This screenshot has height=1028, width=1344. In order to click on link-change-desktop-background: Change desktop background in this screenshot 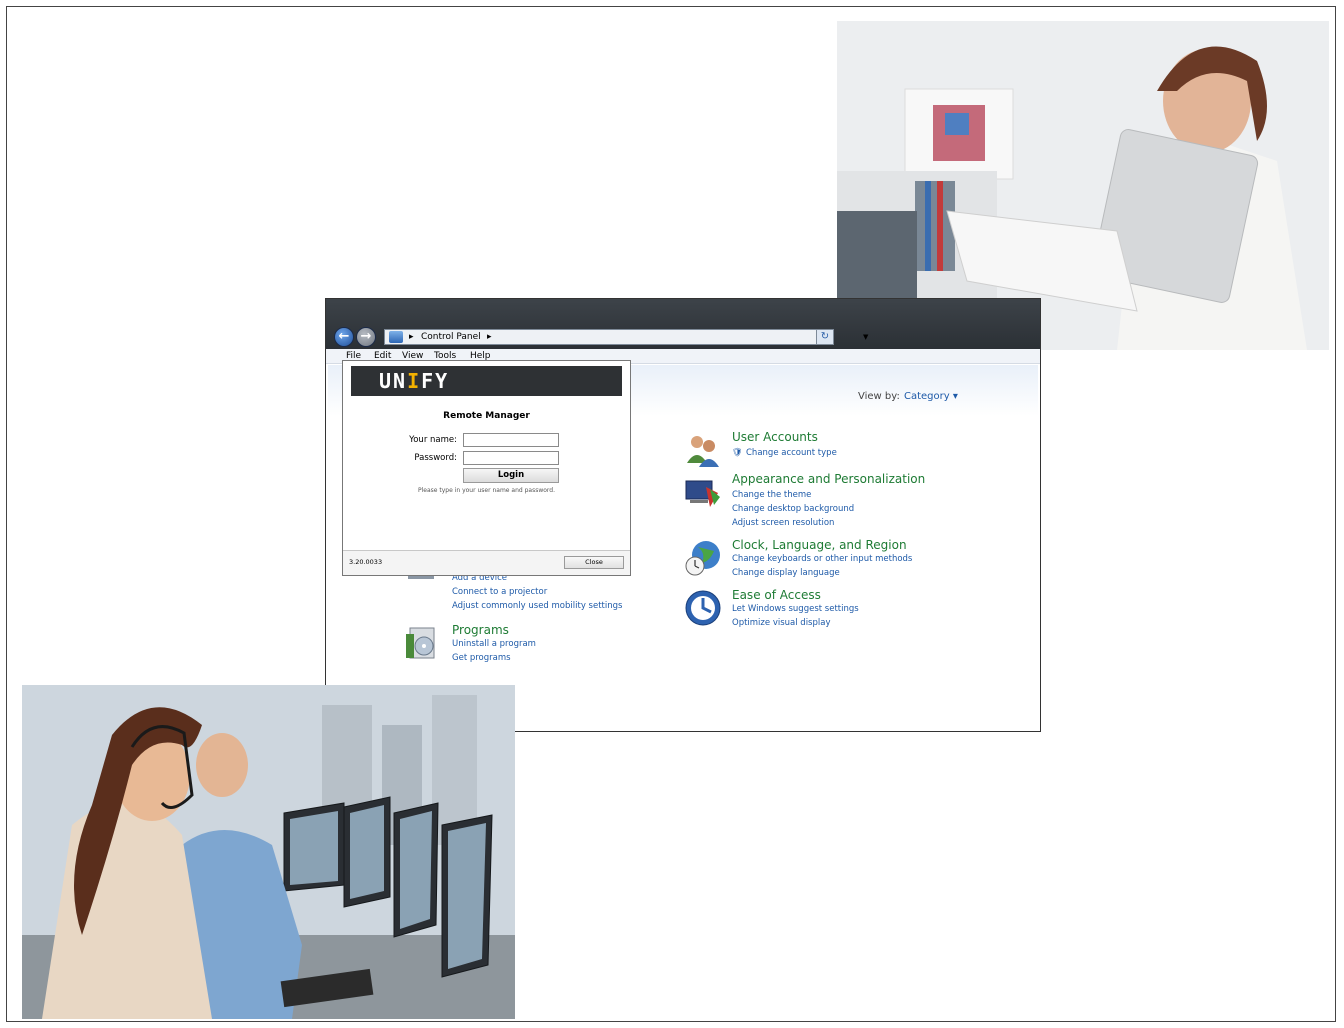, I will do `click(793, 509)`.